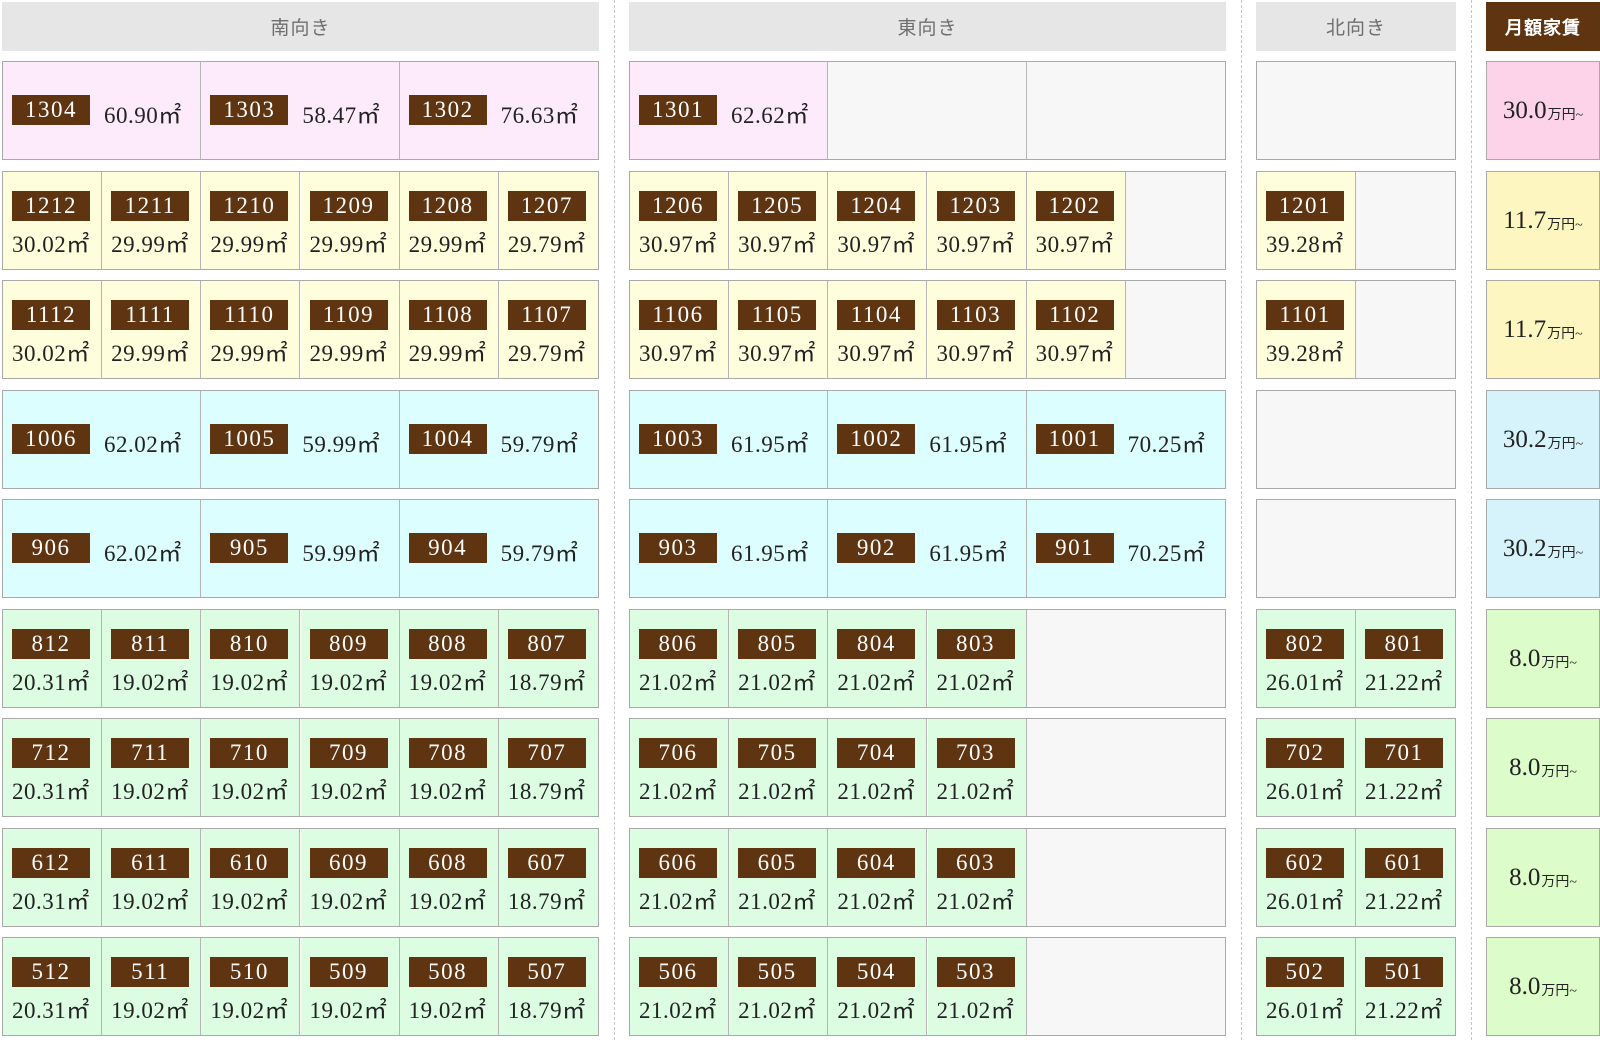 This screenshot has width=1600, height=1040. Describe the element at coordinates (251, 220) in the screenshot. I see `unit-cell: 1210 29.99㎡` at that location.